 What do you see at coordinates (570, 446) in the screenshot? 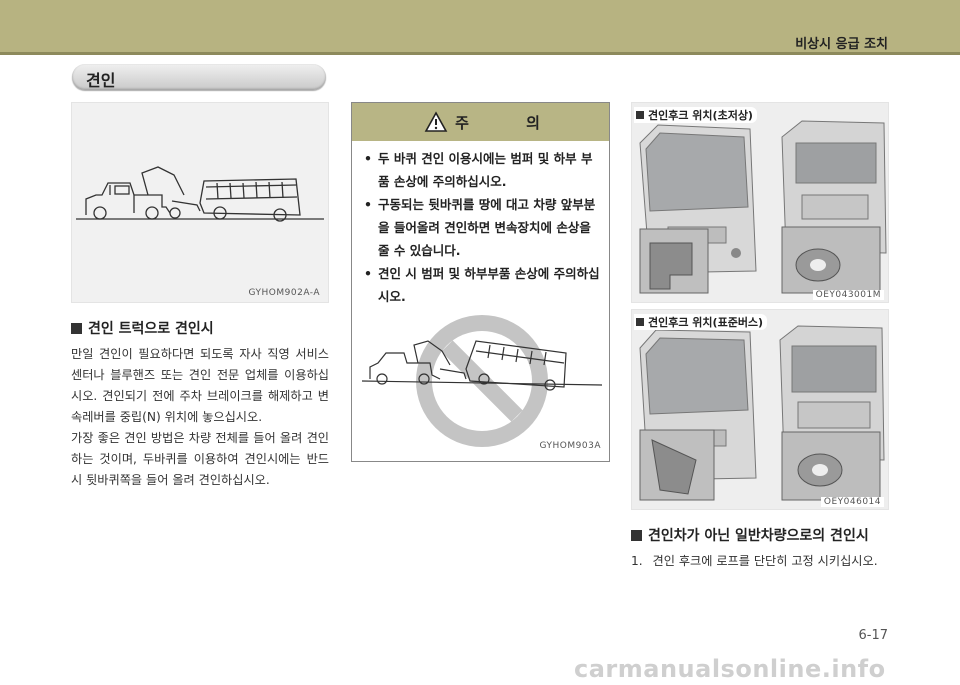
I see `figure-code: GYHOM903A` at bounding box center [570, 446].